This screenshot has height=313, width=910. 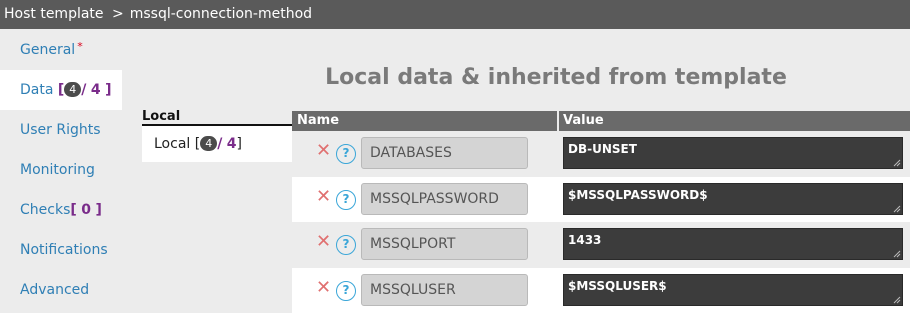 I want to click on sidebar-item-label: Advanced, so click(x=54, y=290).